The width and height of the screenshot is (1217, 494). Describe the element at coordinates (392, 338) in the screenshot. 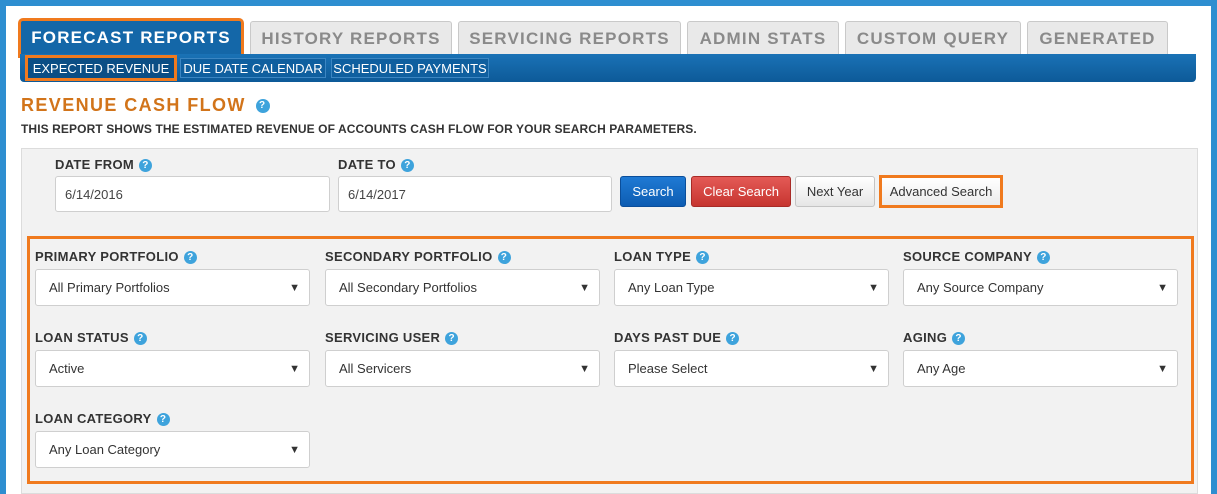

I see `servicing-user-label: SERVICING USER?` at that location.